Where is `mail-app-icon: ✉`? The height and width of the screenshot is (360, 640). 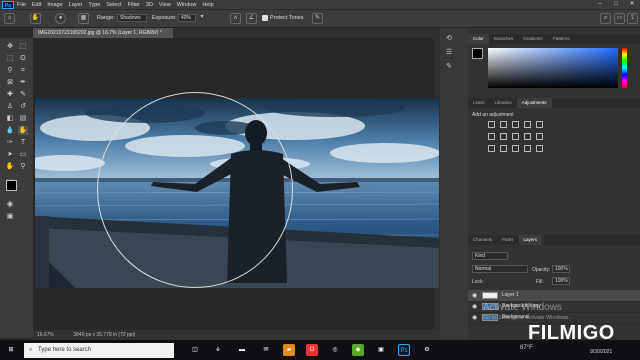
mail-app-icon: ✉ is located at coordinates (266, 350).